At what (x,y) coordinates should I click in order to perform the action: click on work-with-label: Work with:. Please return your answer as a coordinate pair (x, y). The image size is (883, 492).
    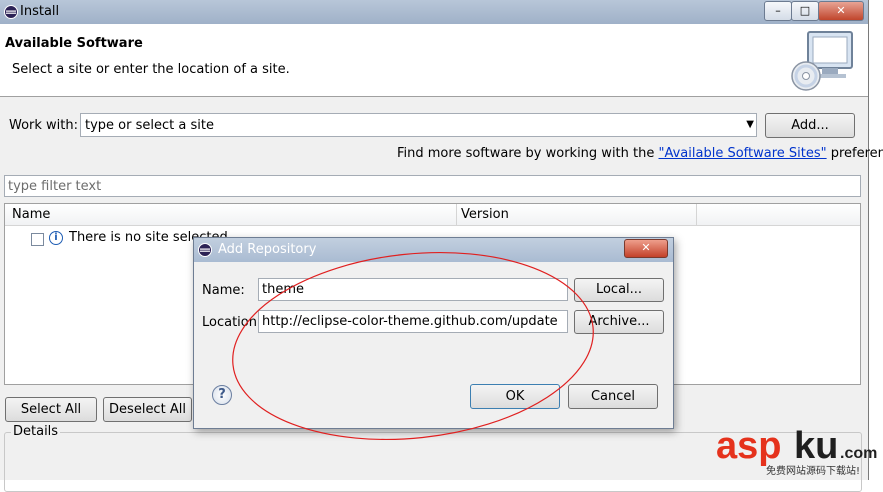
    Looking at the image, I should click on (44, 125).